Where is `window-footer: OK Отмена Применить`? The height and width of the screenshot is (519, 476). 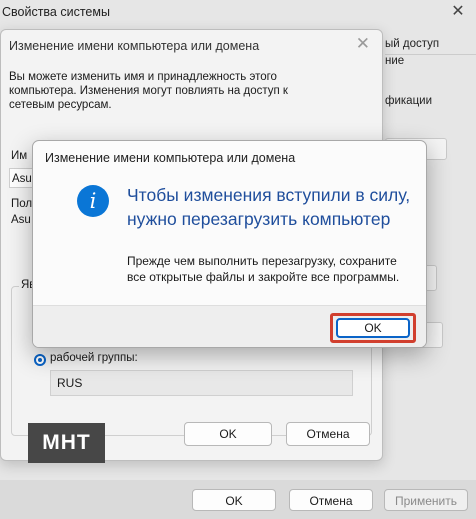
window-footer: OK Отмена Применить is located at coordinates (238, 499).